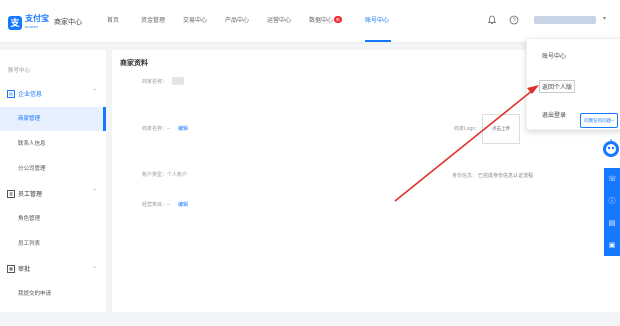  Describe the element at coordinates (501, 129) in the screenshot. I see `logo-upload-box: 点击上传` at that location.